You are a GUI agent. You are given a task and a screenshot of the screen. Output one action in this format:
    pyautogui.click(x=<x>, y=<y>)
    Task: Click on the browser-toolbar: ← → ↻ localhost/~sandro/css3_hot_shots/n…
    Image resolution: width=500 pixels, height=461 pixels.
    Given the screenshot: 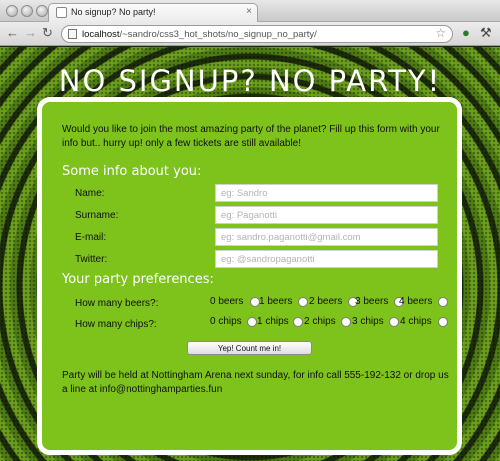 What is the action you would take?
    pyautogui.click(x=250, y=34)
    